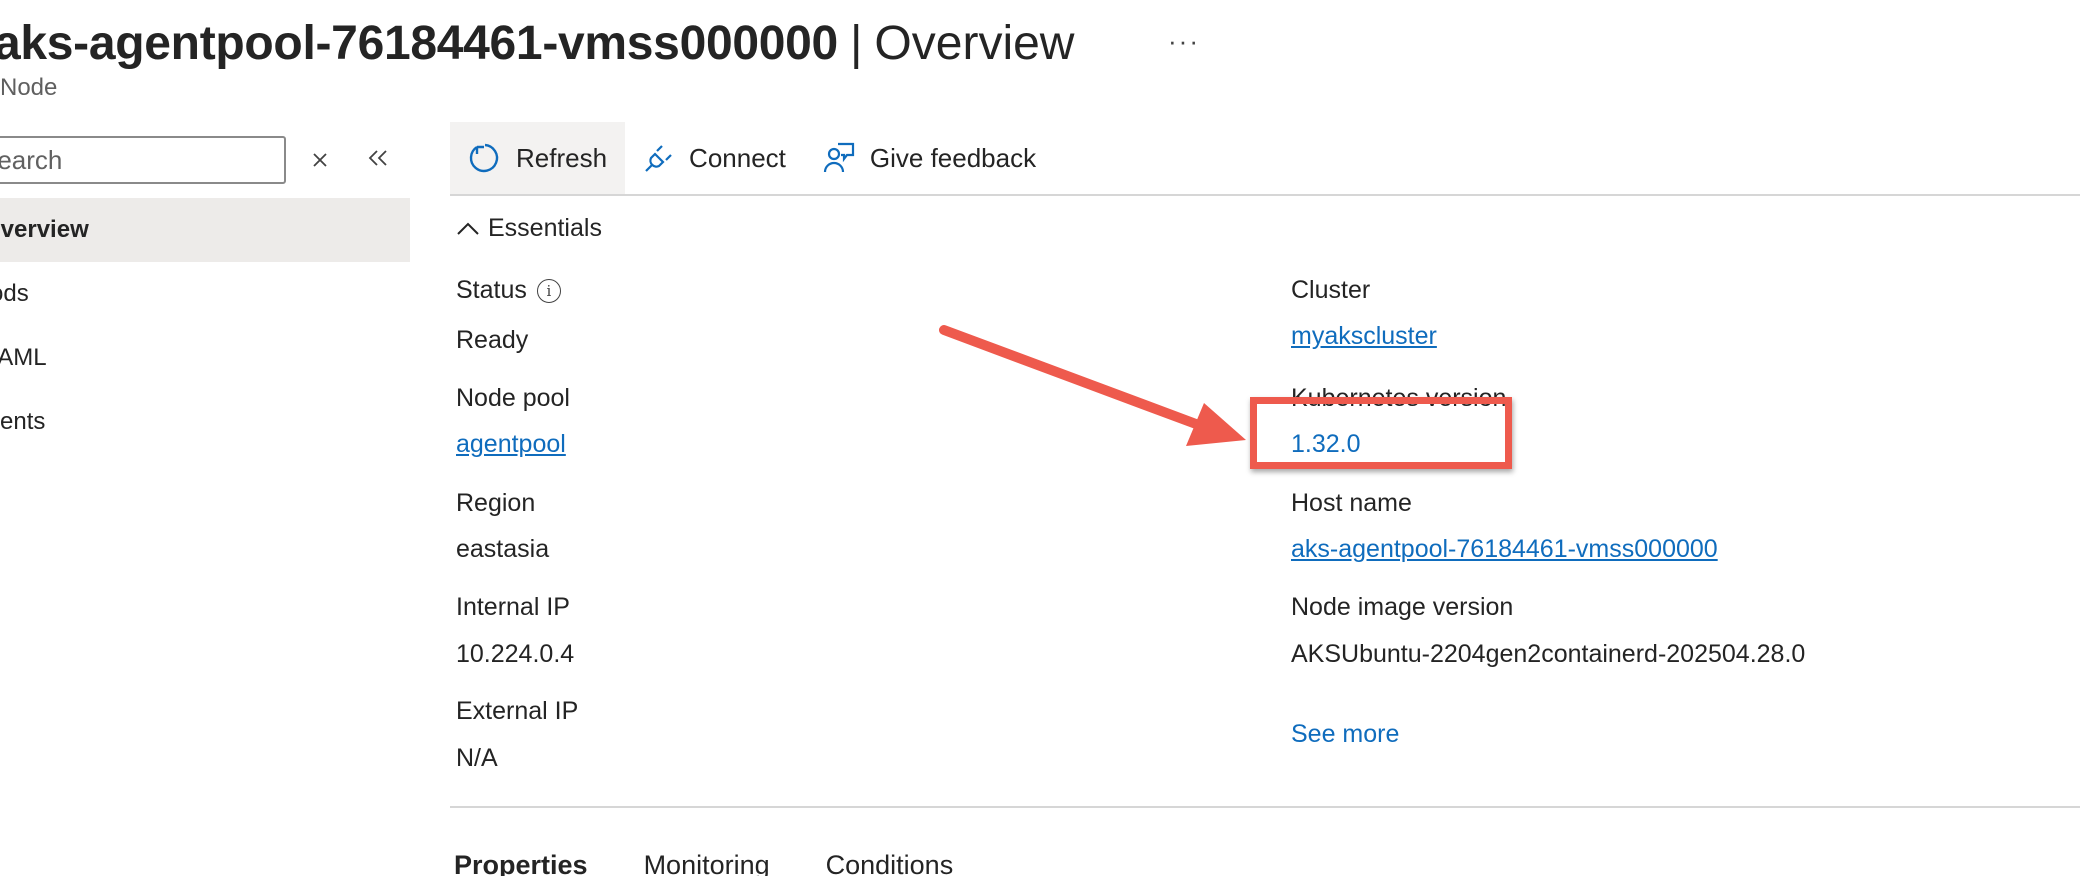  What do you see at coordinates (513, 607) in the screenshot?
I see `internal-ip-label: Internal IP` at bounding box center [513, 607].